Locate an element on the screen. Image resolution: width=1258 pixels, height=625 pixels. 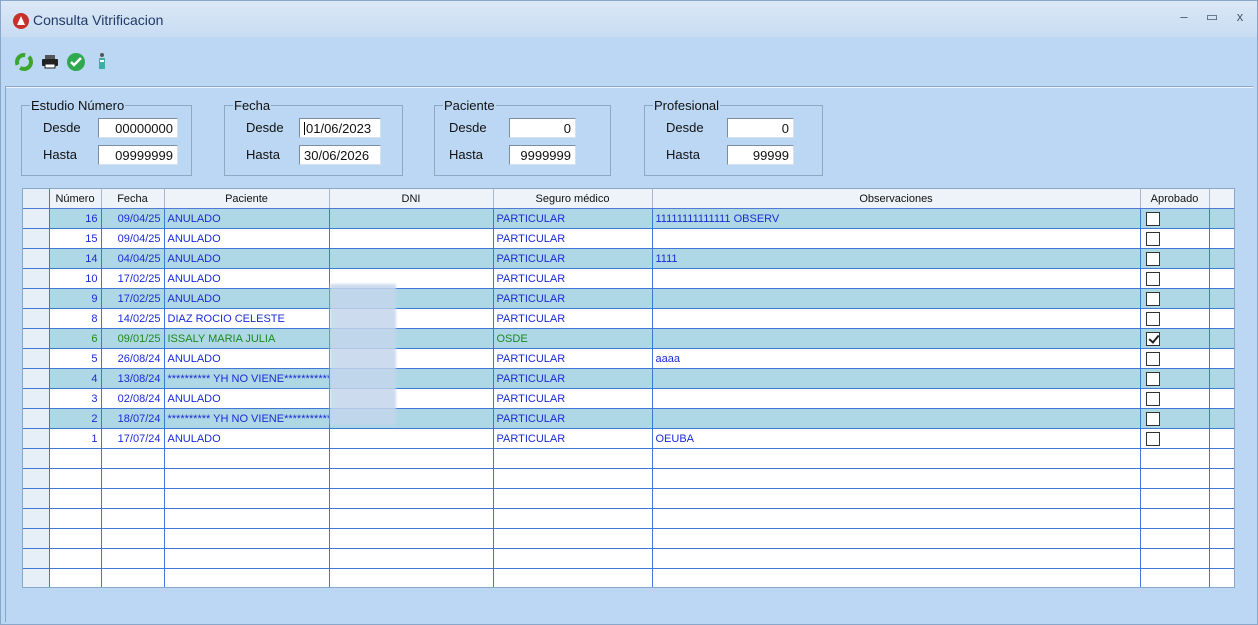
col-paciente-header: Paciente is located at coordinates (247, 199).